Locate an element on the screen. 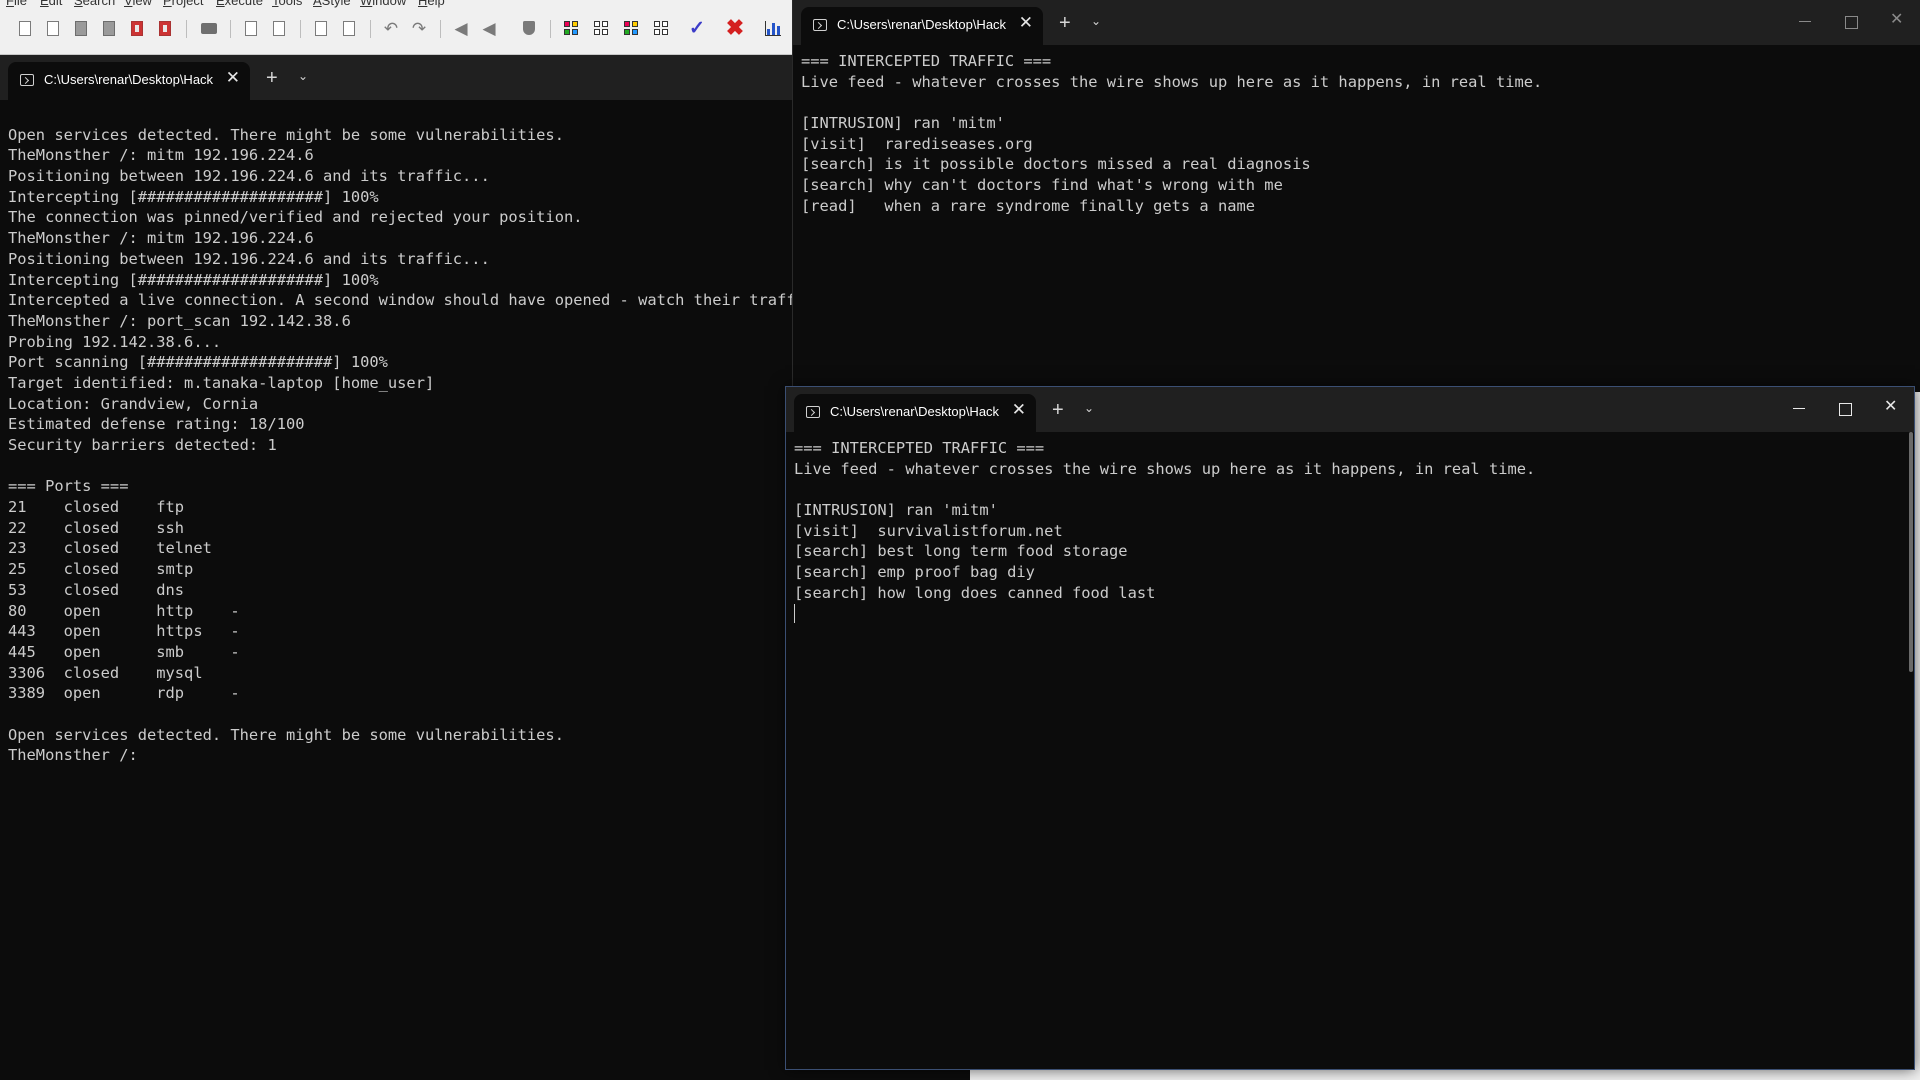 This screenshot has width=1920, height=1080. menu-tools: Tools is located at coordinates (287, 4).